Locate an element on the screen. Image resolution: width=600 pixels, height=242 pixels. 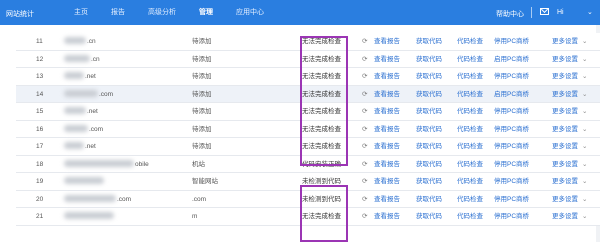
row-number: 15 is located at coordinates (40, 112).